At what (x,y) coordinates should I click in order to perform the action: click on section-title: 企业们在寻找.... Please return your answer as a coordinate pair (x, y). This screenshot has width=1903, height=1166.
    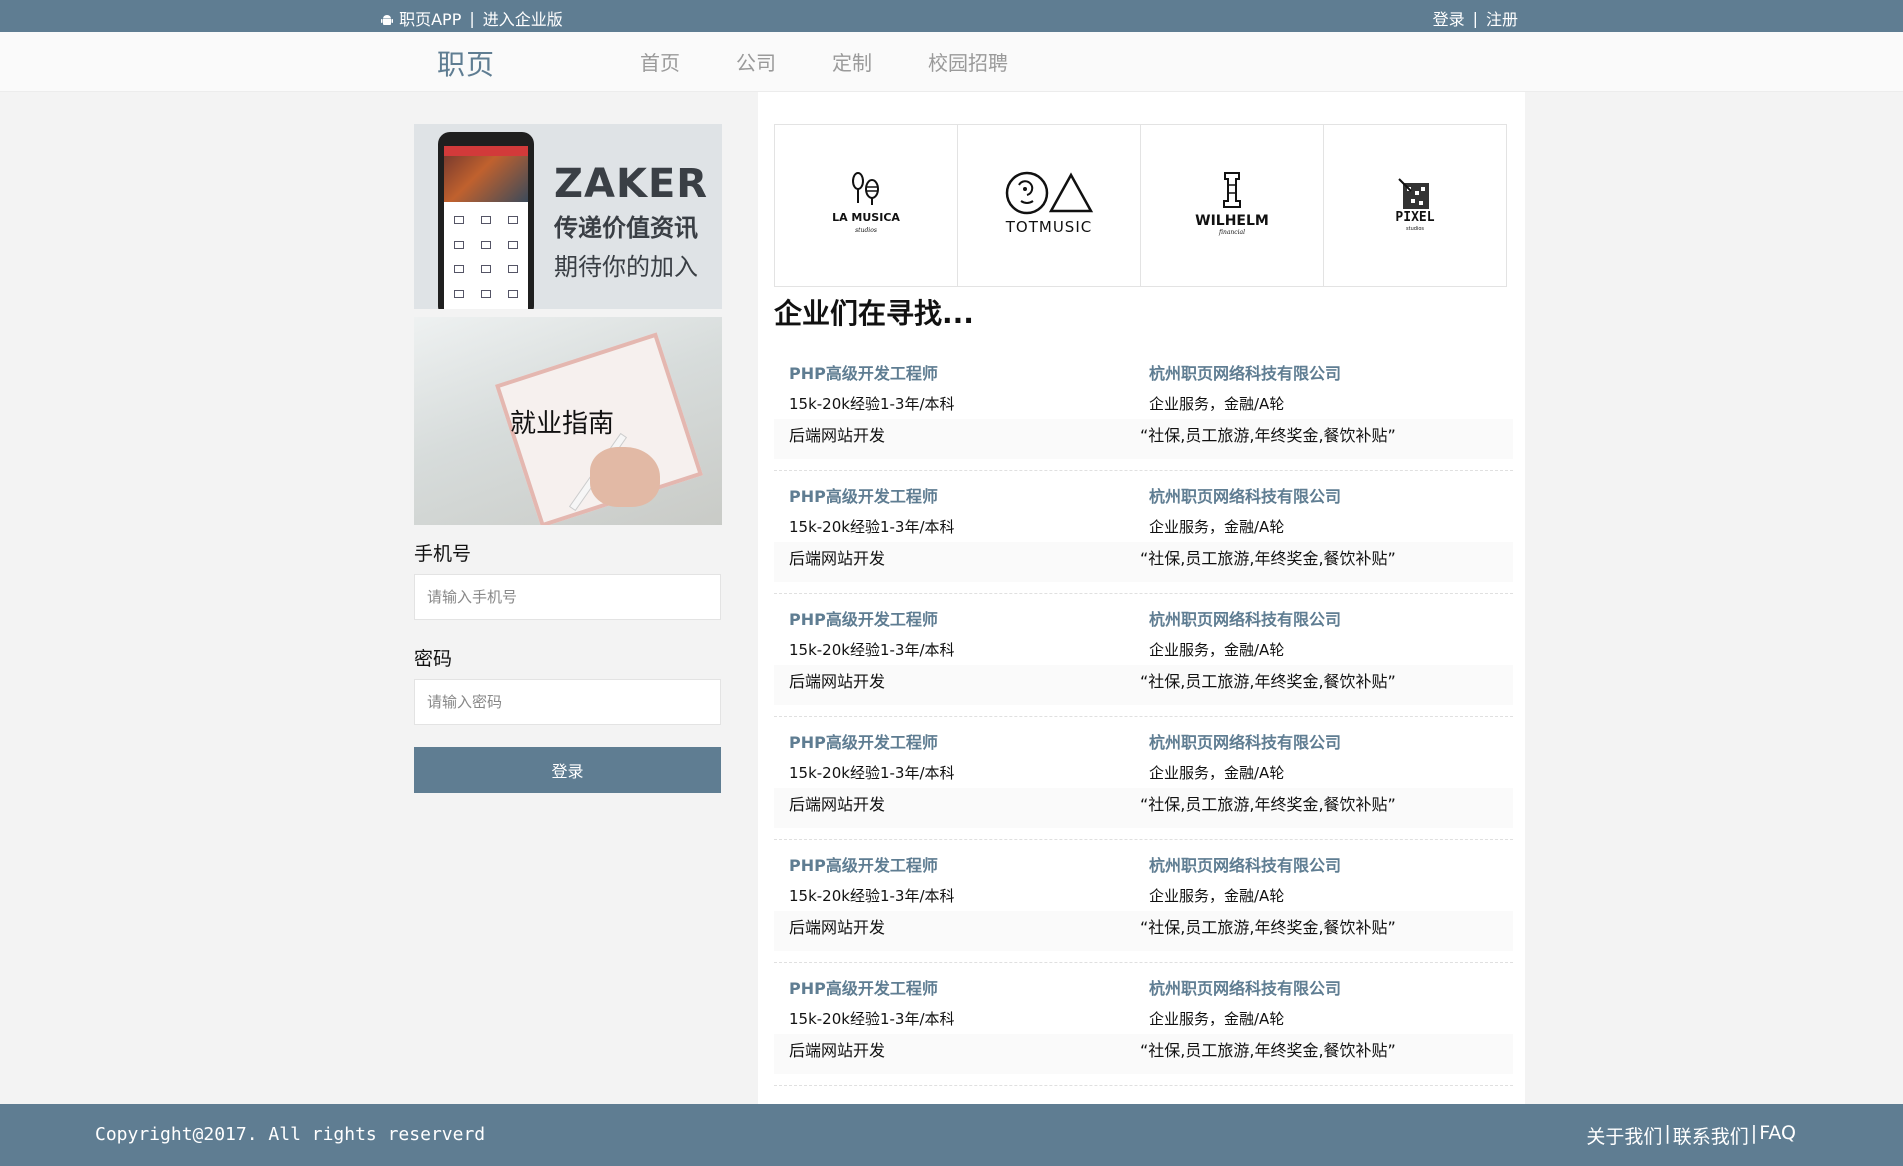
    Looking at the image, I should click on (874, 313).